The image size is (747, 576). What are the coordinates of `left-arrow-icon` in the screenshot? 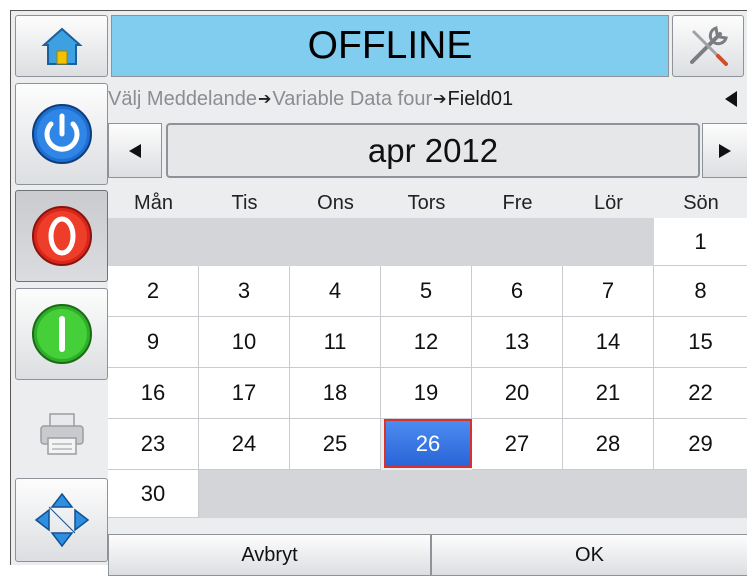 It's located at (135, 150).